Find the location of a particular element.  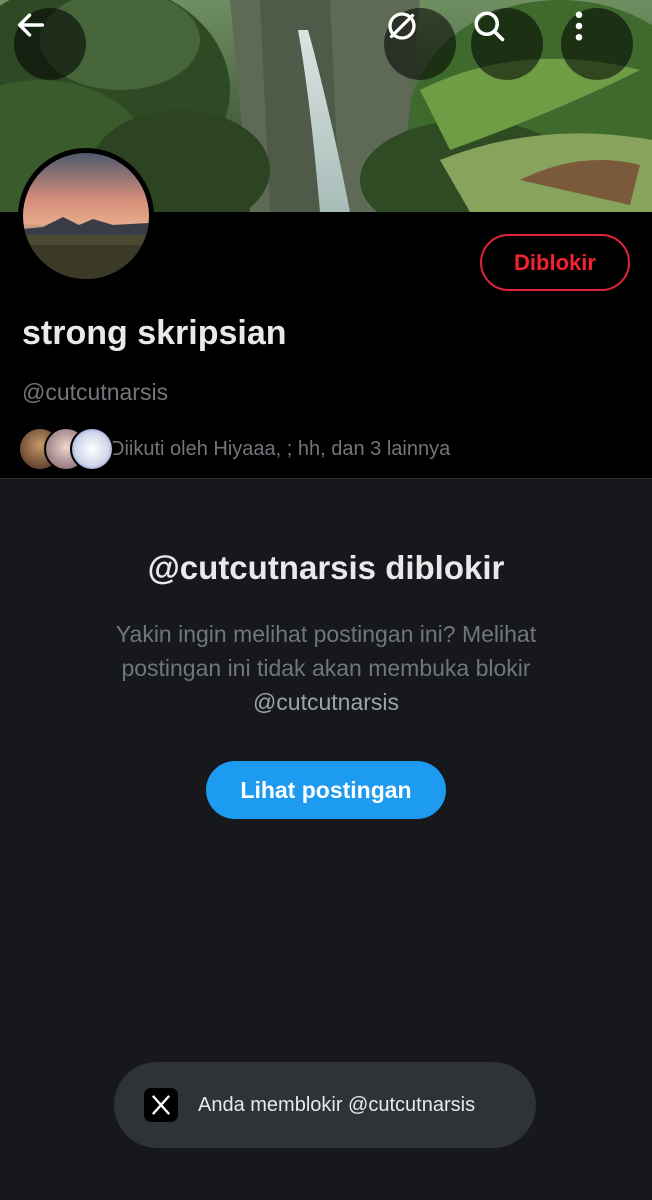

x-logo-icon is located at coordinates (161, 1105).